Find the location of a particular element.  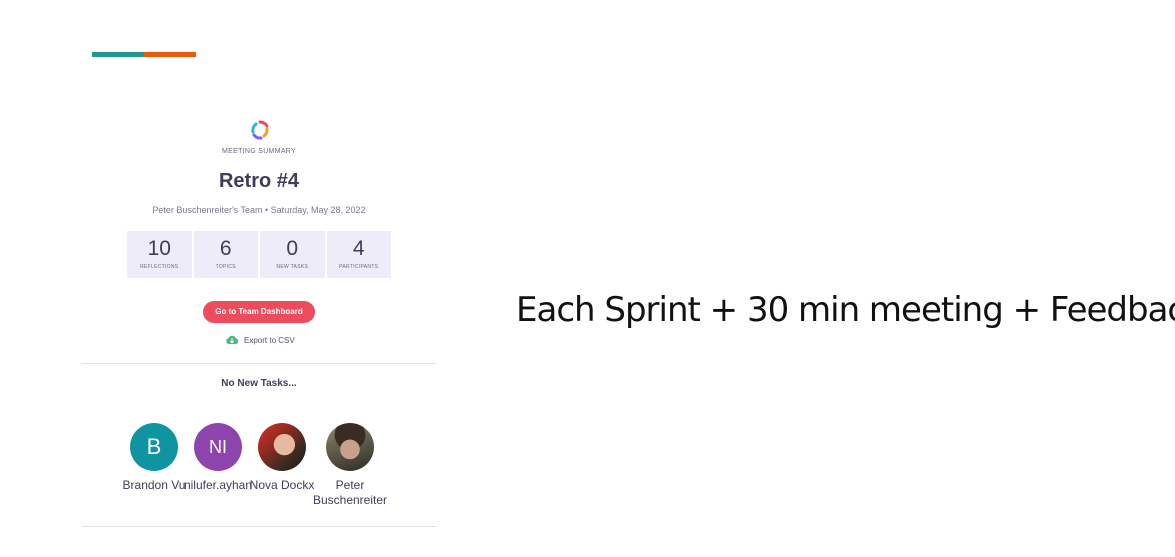

stat-new-tasks: 0 NEW TASKS is located at coordinates (292, 254).